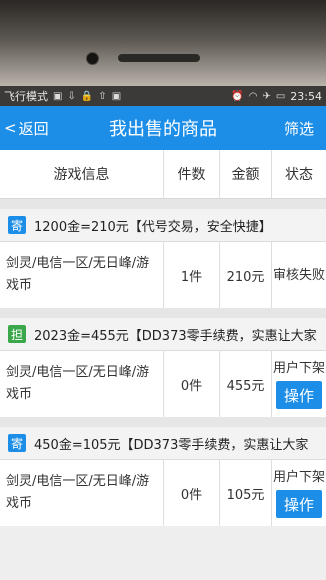 The height and width of the screenshot is (580, 326). What do you see at coordinates (58, 96) in the screenshot?
I see `image-icon: ▣` at bounding box center [58, 96].